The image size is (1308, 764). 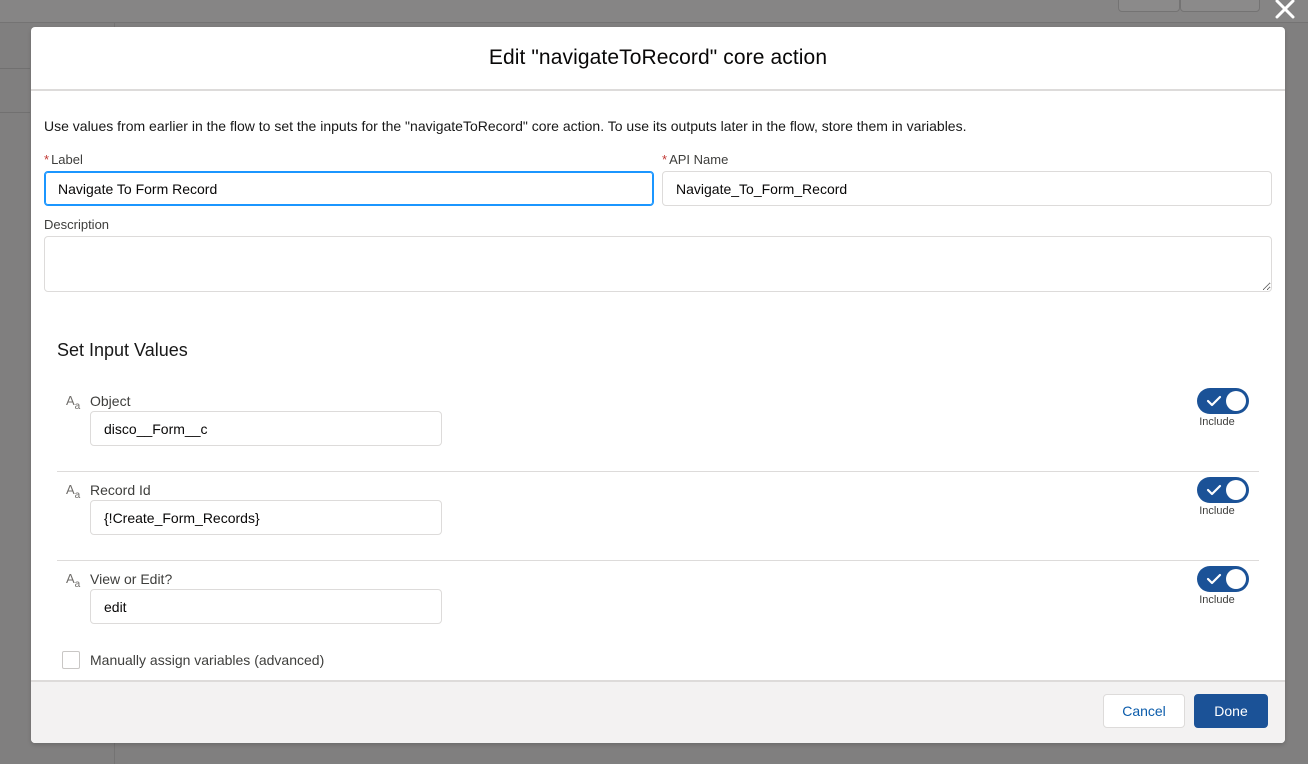 What do you see at coordinates (1285, 11) in the screenshot?
I see `close-icon` at bounding box center [1285, 11].